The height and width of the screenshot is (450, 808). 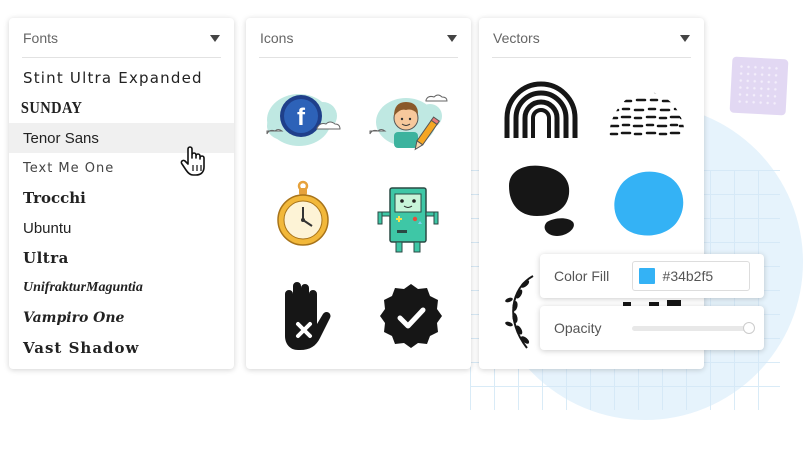 I want to click on fonts-panel-header: Fonts, so click(x=121, y=38).